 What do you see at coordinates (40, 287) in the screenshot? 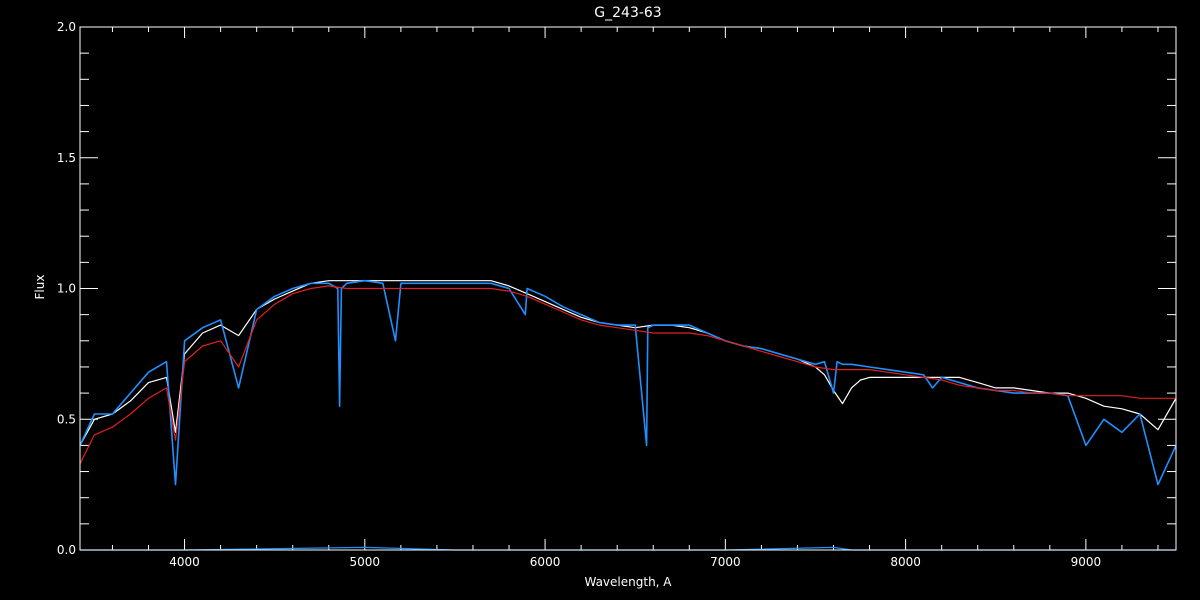
I see `y-axis-label: Flux` at bounding box center [40, 287].